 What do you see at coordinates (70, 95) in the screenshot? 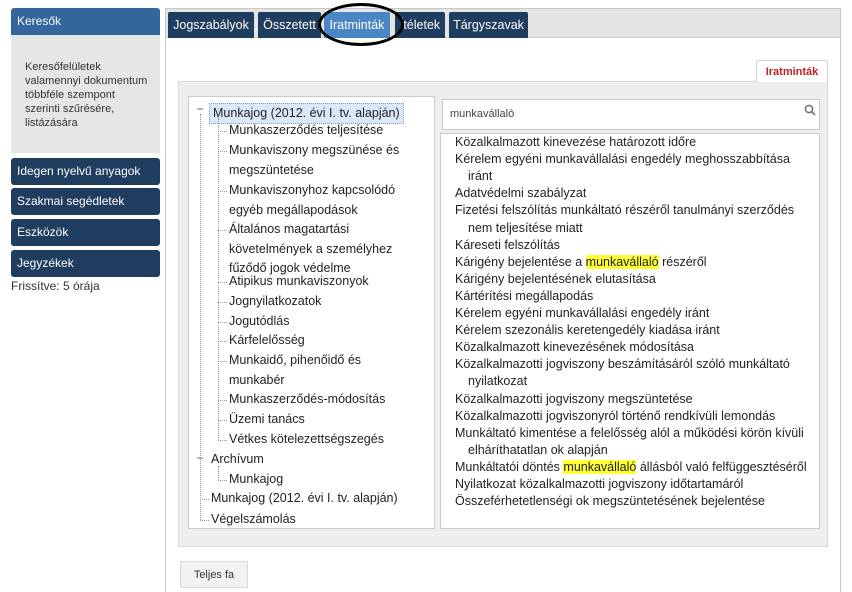
I see `sidebar-search-description-line: többféle szempont` at bounding box center [70, 95].